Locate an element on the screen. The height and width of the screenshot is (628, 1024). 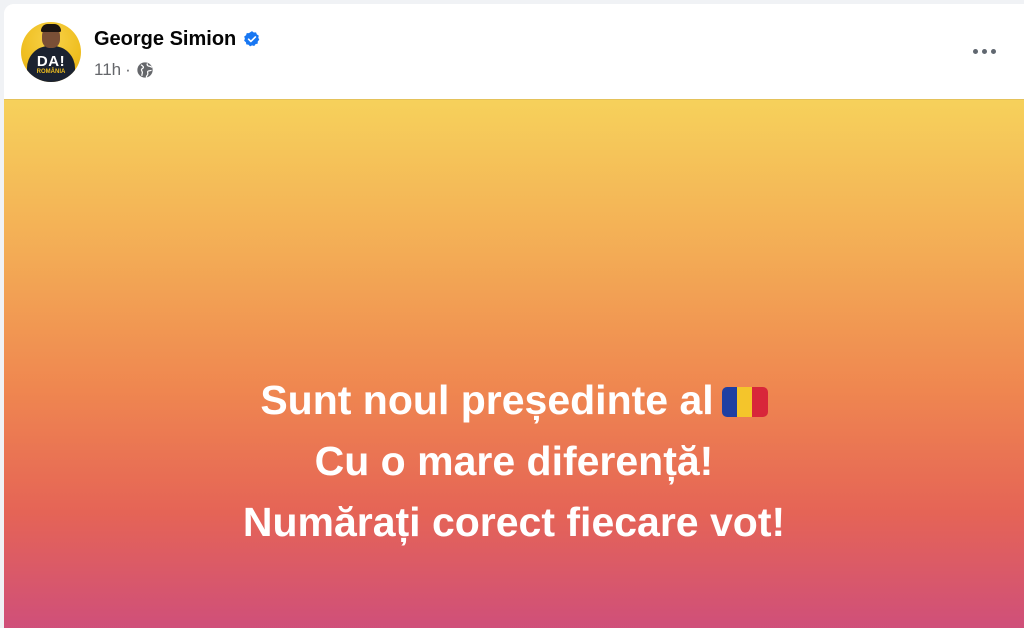
ellipsis-icon is located at coordinates (984, 51).